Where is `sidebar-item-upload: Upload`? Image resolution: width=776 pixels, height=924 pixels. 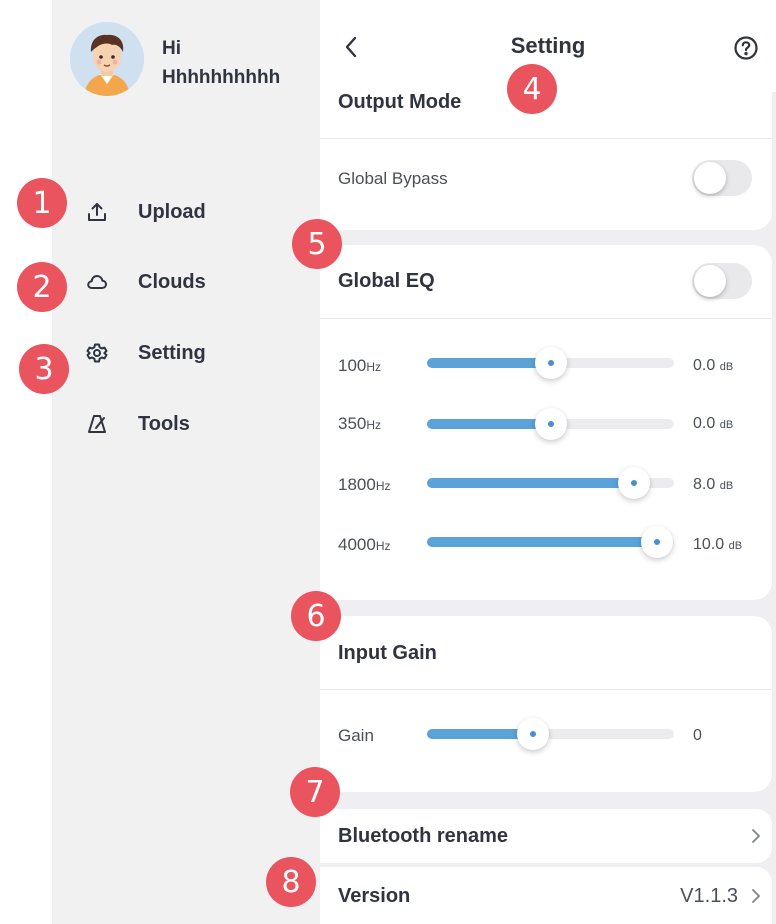 sidebar-item-upload: Upload is located at coordinates (146, 212).